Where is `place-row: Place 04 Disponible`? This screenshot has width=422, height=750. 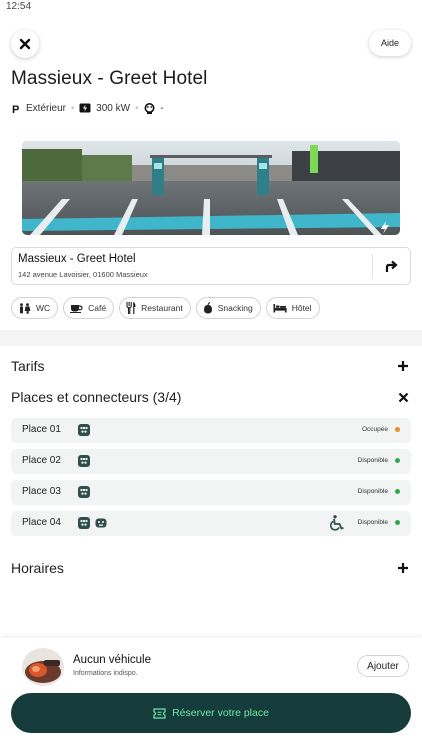
place-row: Place 04 Disponible is located at coordinates (211, 523).